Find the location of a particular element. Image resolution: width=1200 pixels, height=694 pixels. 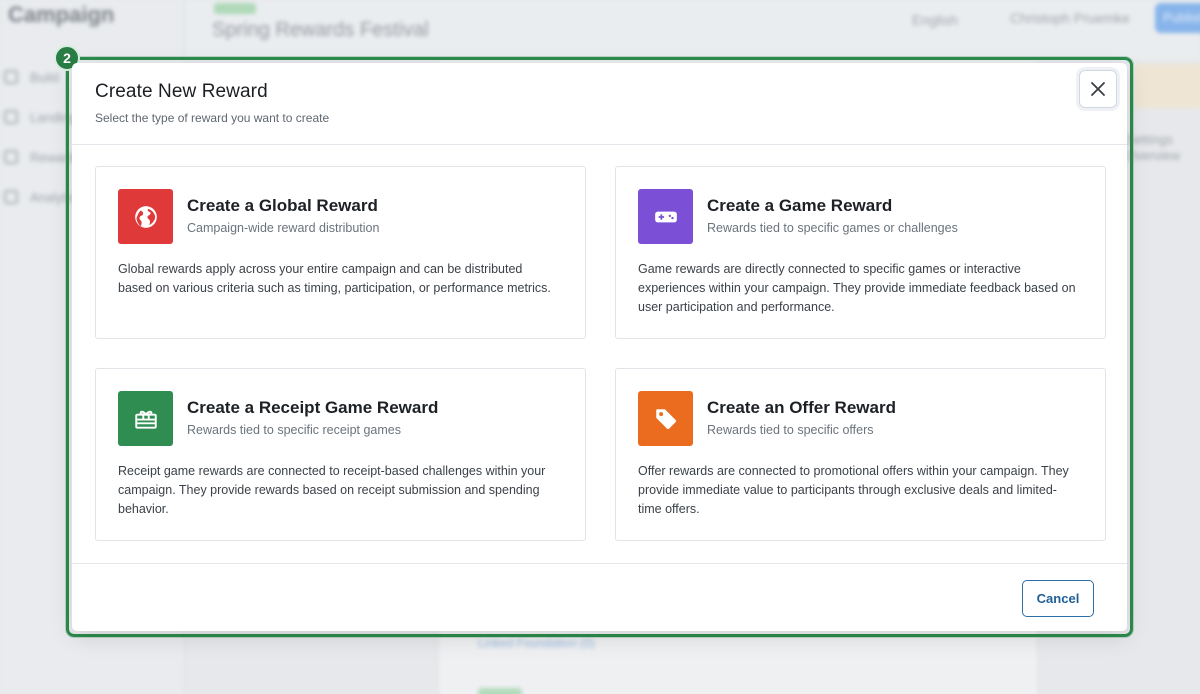

game-reward-title: Create a Game Reward is located at coordinates (800, 205).